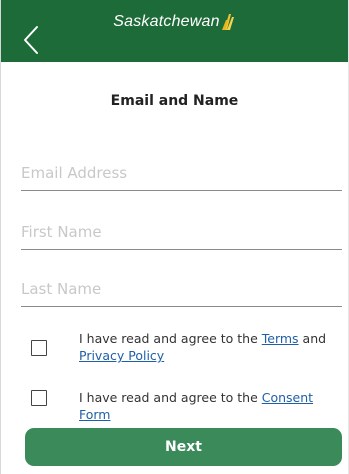 The image size is (349, 474). I want to click on last-name-field-container, so click(181, 289).